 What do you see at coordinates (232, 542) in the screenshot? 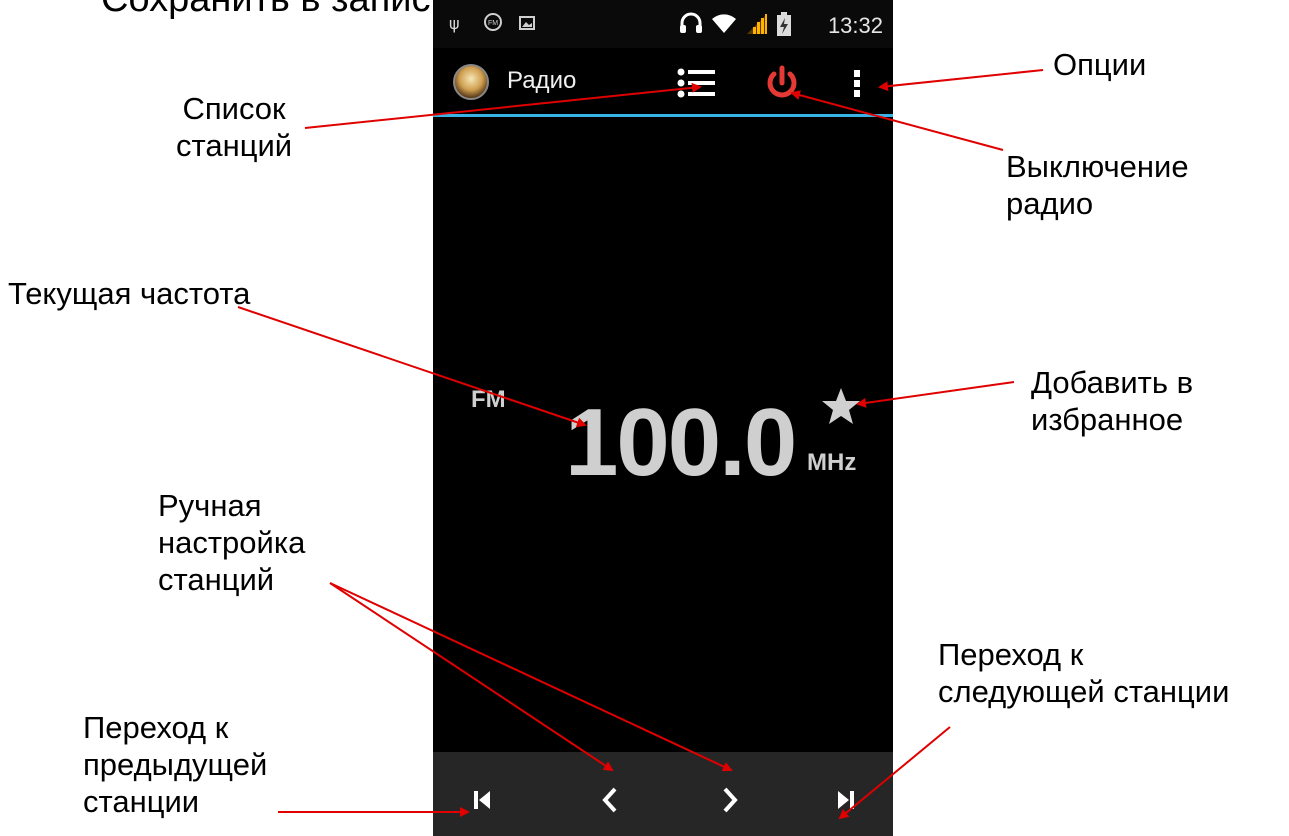
I see `callout-manual-tune: Ручная настройка станций` at bounding box center [232, 542].